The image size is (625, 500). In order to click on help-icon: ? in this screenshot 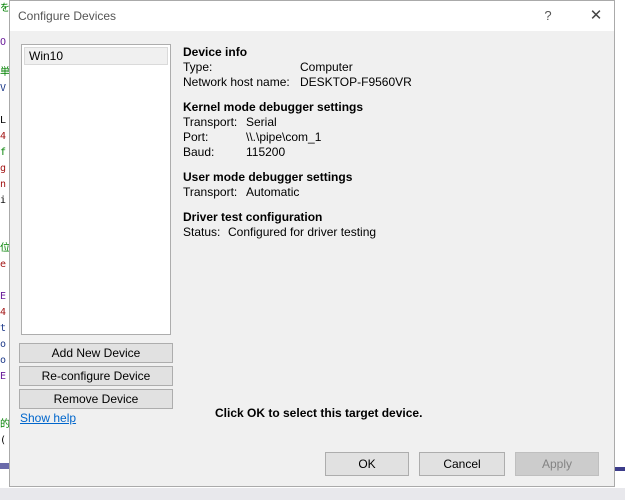, I will do `click(548, 16)`.